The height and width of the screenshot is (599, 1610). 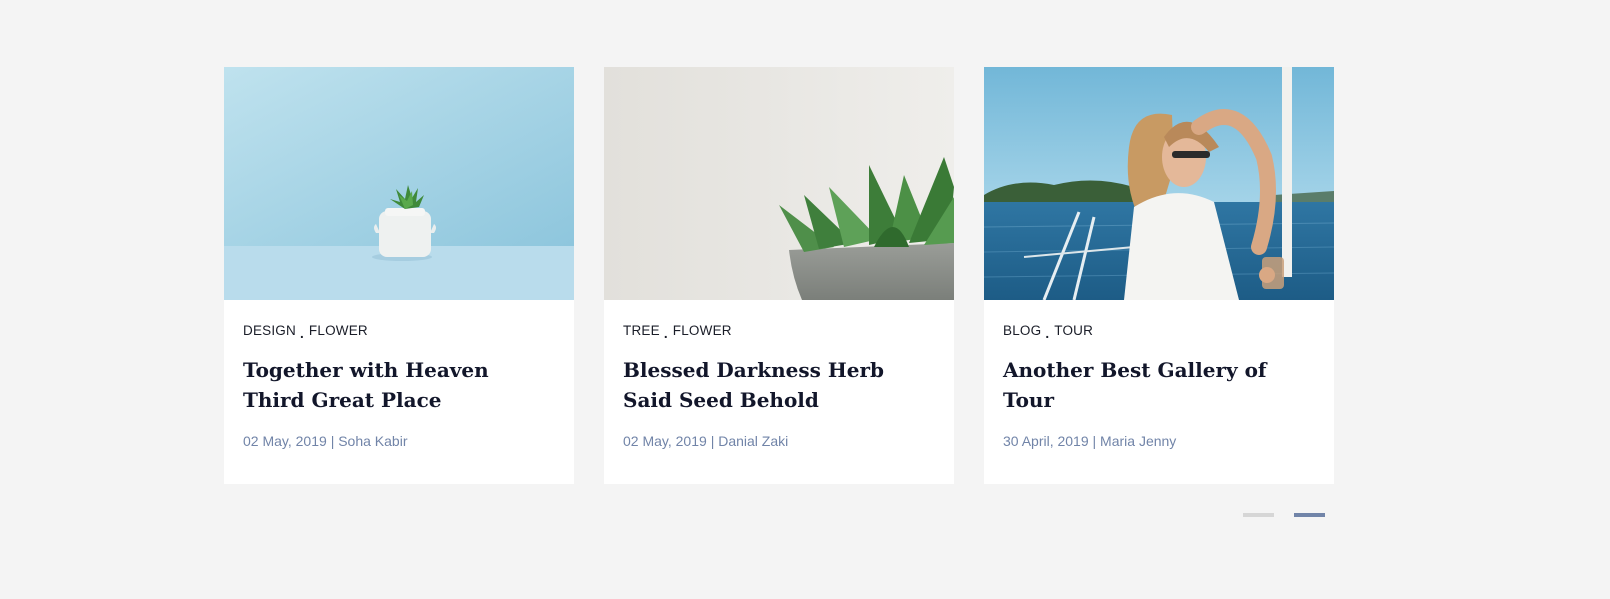 I want to click on category-link: BLOG, so click(x=1022, y=330).